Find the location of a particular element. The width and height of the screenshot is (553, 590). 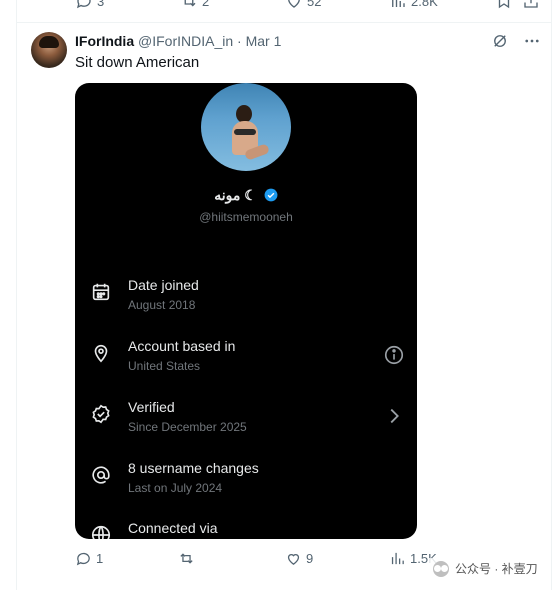

post-text: Sit down American is located at coordinates (137, 62).